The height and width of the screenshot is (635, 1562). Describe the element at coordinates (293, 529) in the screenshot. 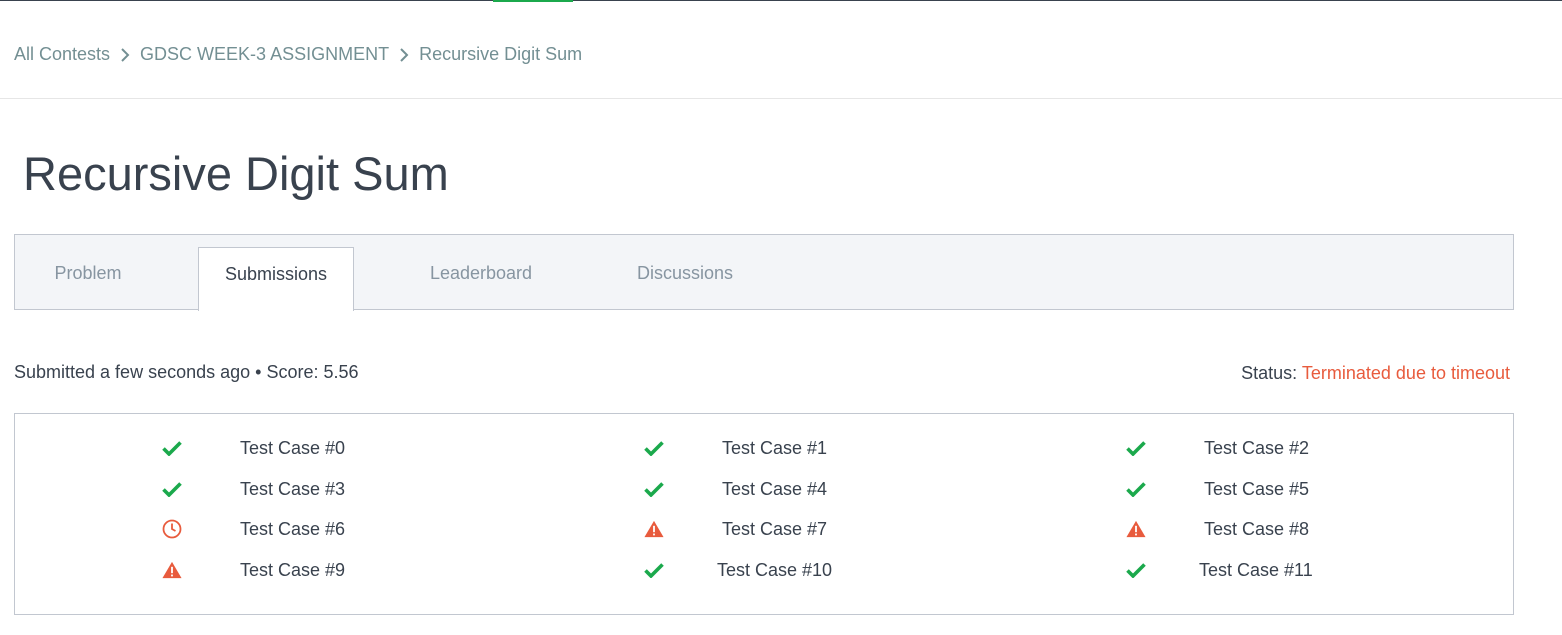

I see `test-case-label: Test Case #6` at that location.